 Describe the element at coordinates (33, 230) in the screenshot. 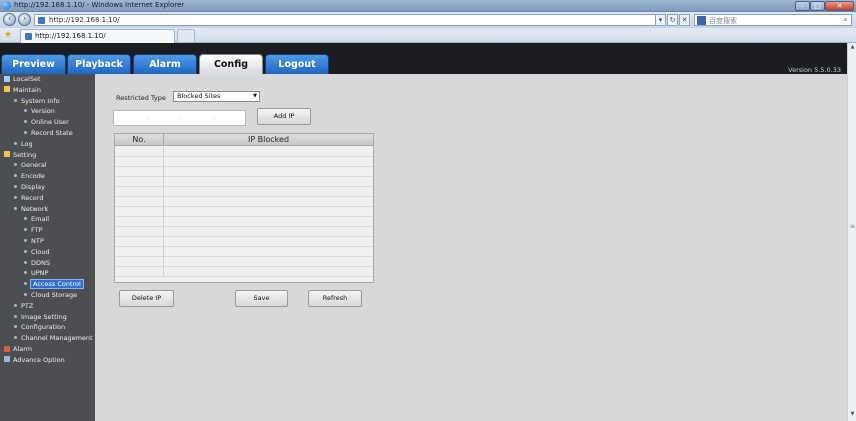

I see `sidebar-item: FTP` at that location.